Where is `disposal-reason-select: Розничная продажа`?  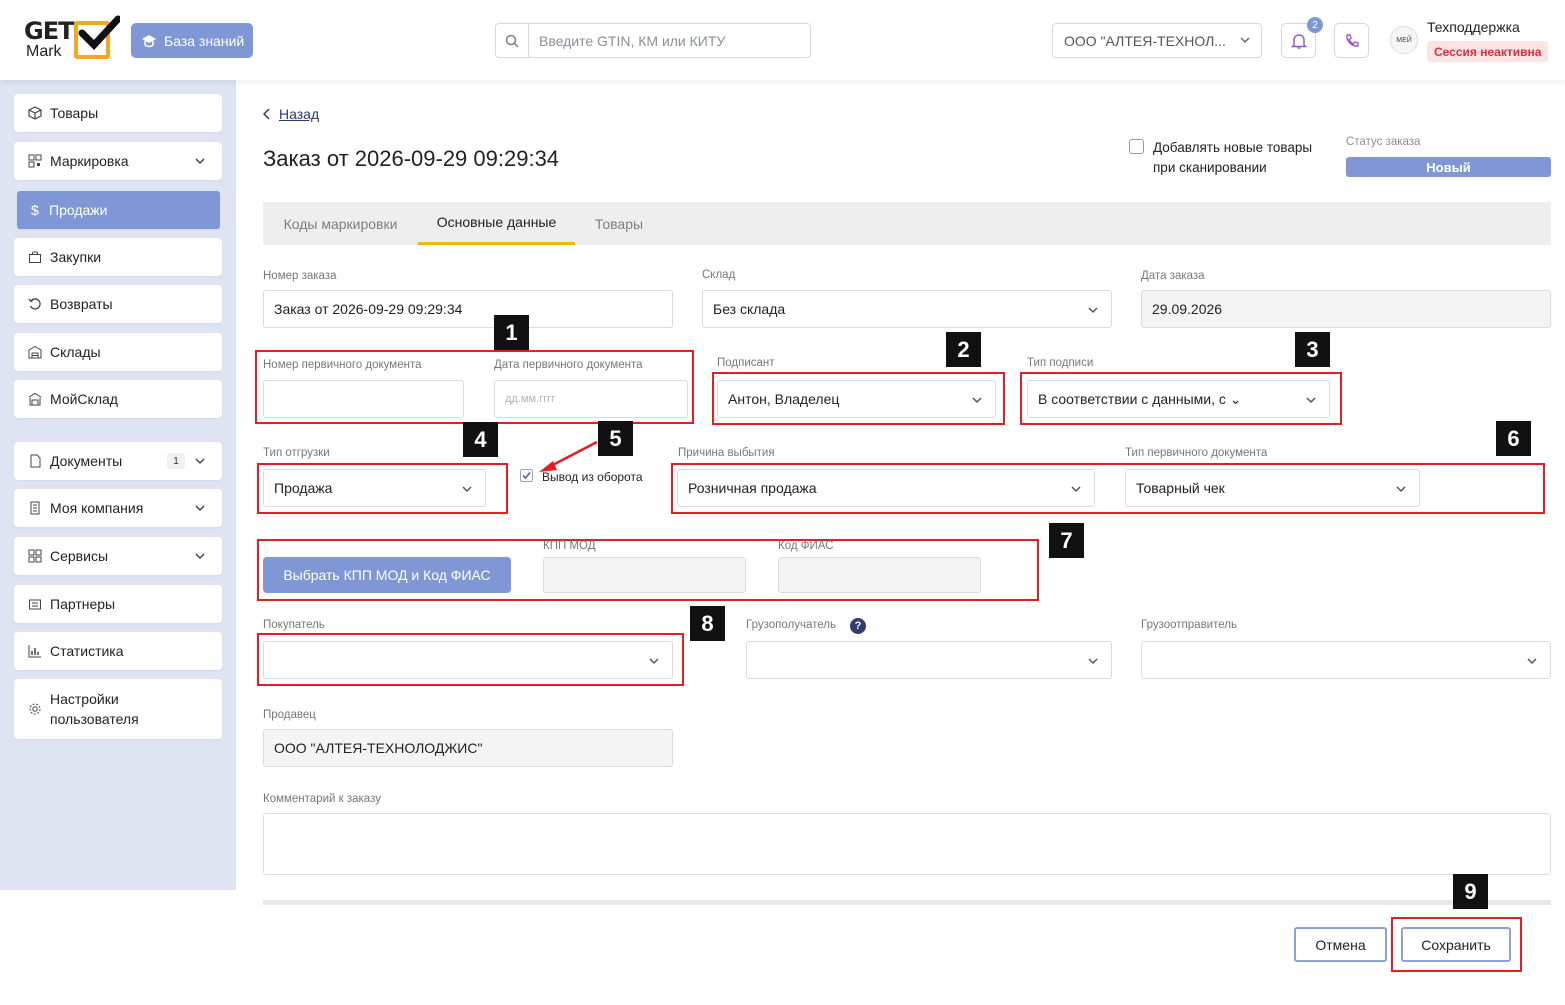
disposal-reason-select: Розничная продажа is located at coordinates (886, 488).